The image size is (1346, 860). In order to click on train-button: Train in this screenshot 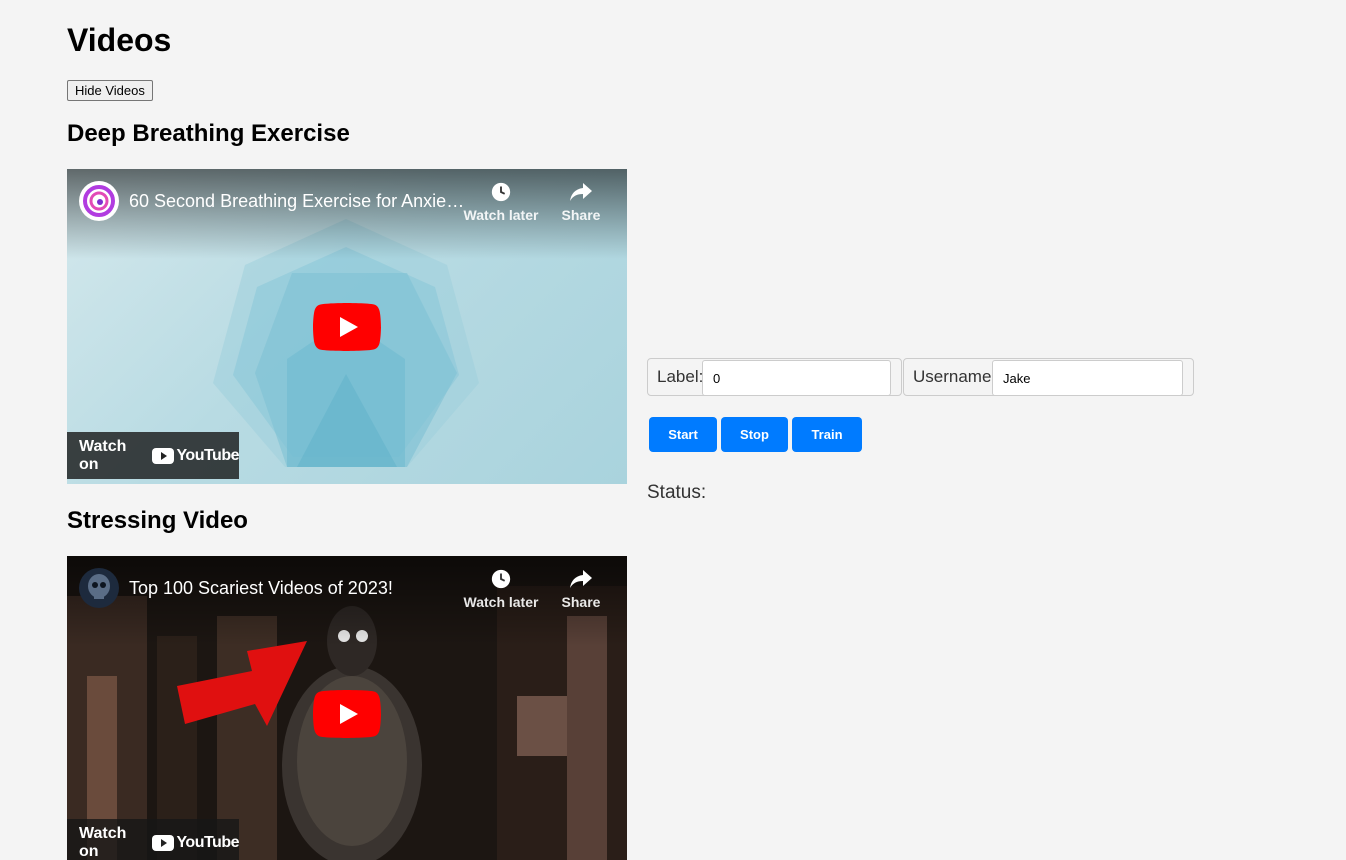, I will do `click(827, 434)`.